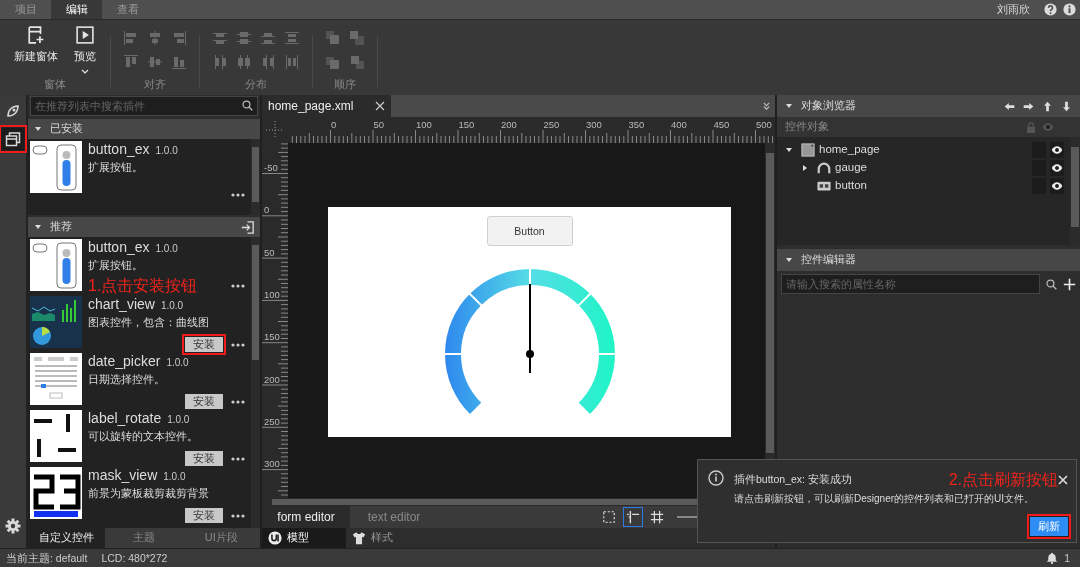  What do you see at coordinates (379, 124) in the screenshot?
I see `ruler-label: 50` at bounding box center [379, 124].